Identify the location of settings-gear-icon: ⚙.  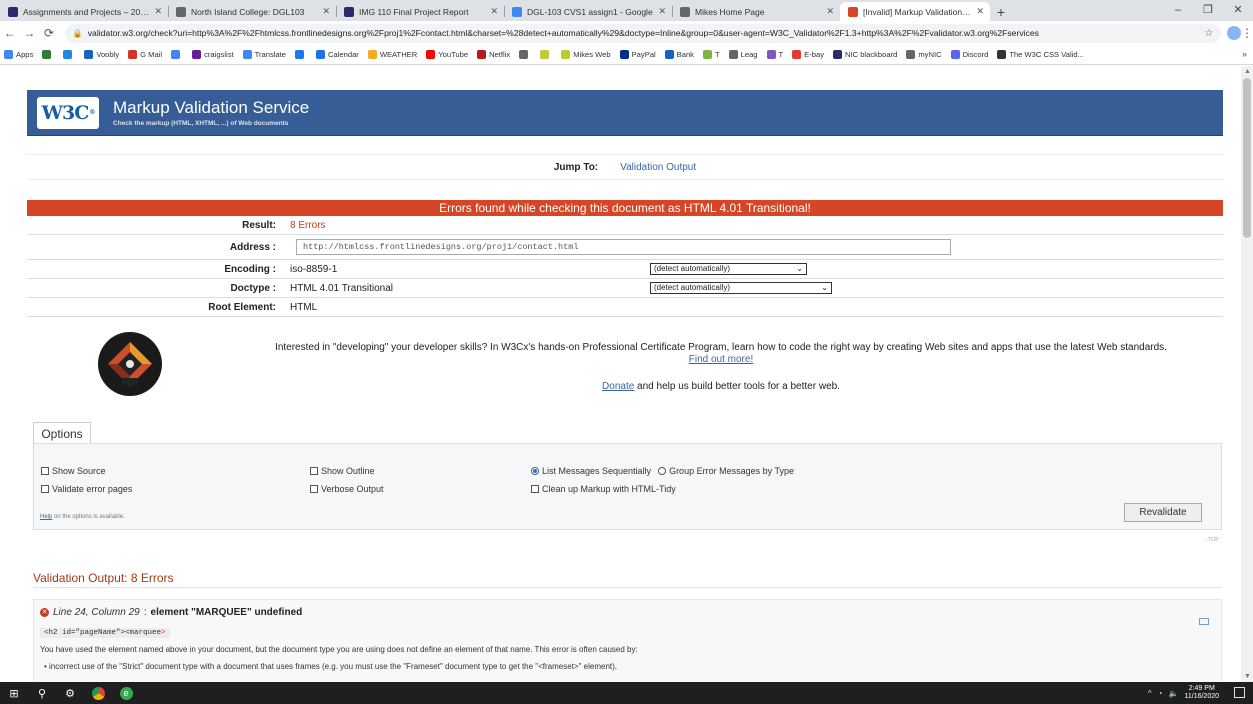
(70, 693).